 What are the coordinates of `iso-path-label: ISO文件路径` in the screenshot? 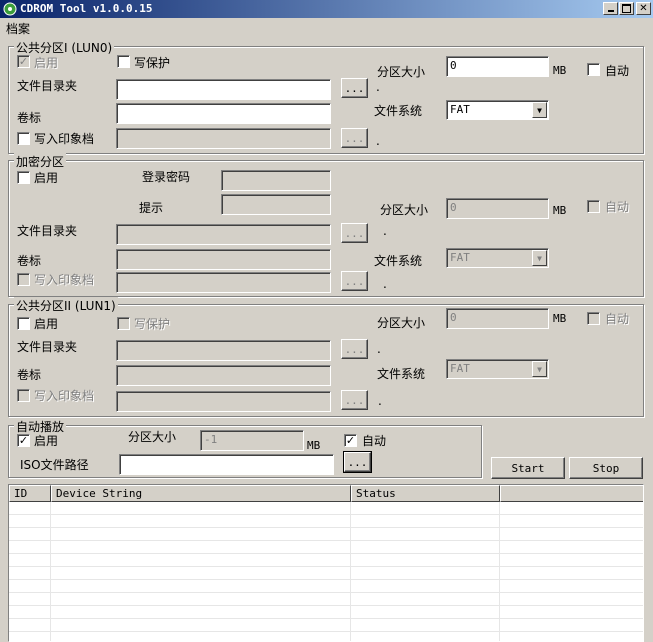 It's located at (54, 465).